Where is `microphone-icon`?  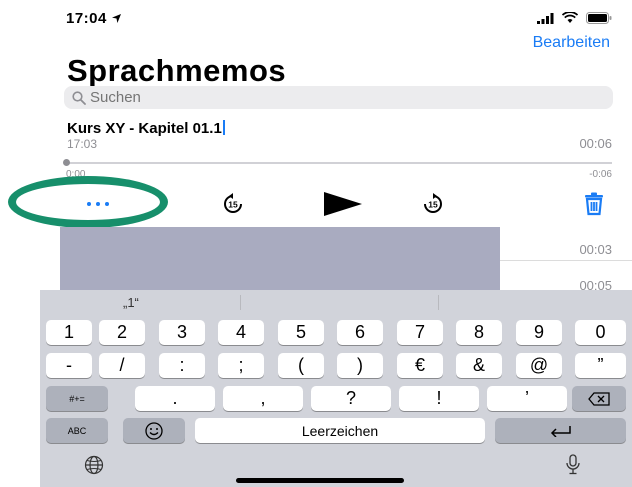
microphone-icon is located at coordinates (573, 464).